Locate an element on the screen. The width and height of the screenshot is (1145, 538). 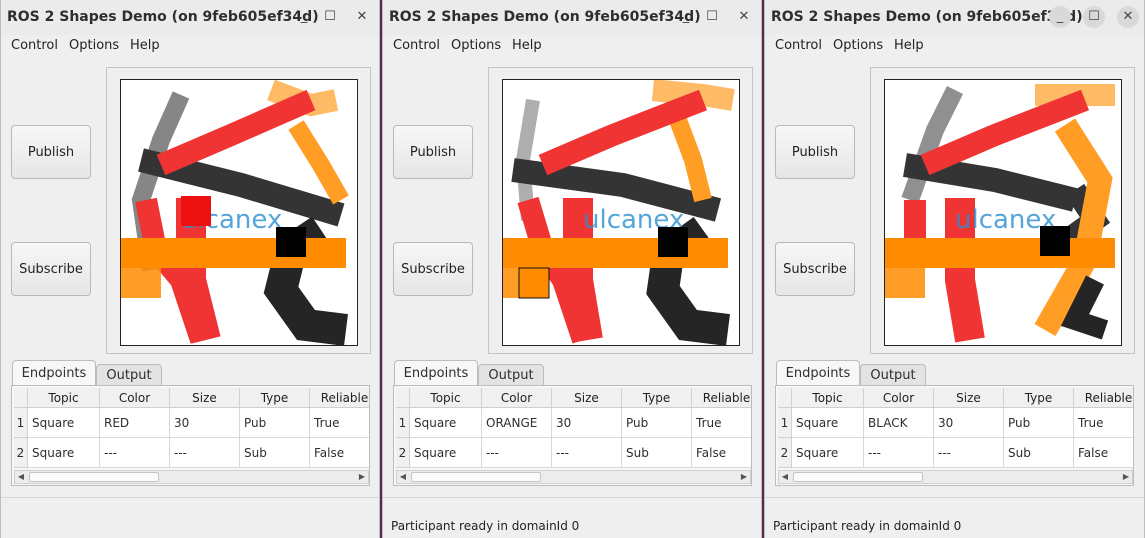
orange-trail-right is located at coordinates (690, 159).